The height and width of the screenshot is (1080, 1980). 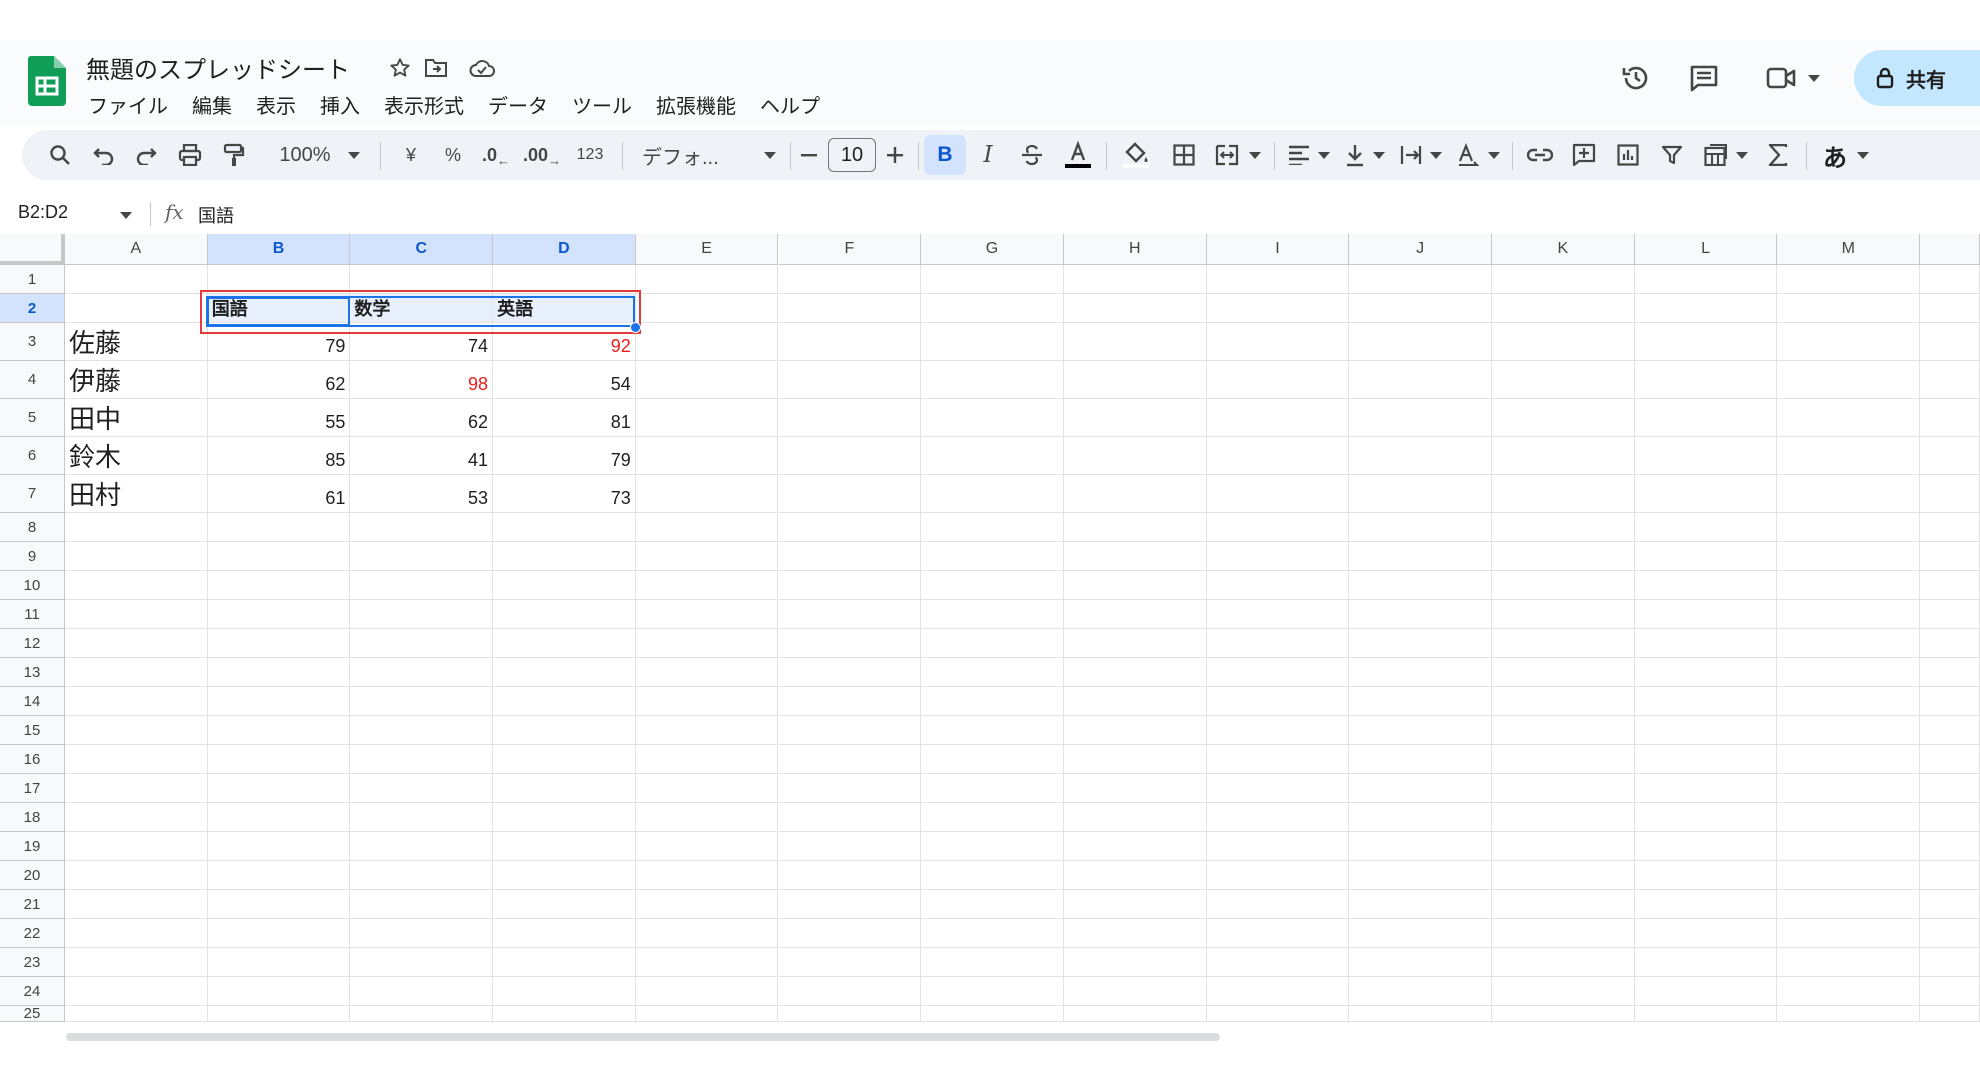 What do you see at coordinates (707, 759) in the screenshot?
I see `cell-e16` at bounding box center [707, 759].